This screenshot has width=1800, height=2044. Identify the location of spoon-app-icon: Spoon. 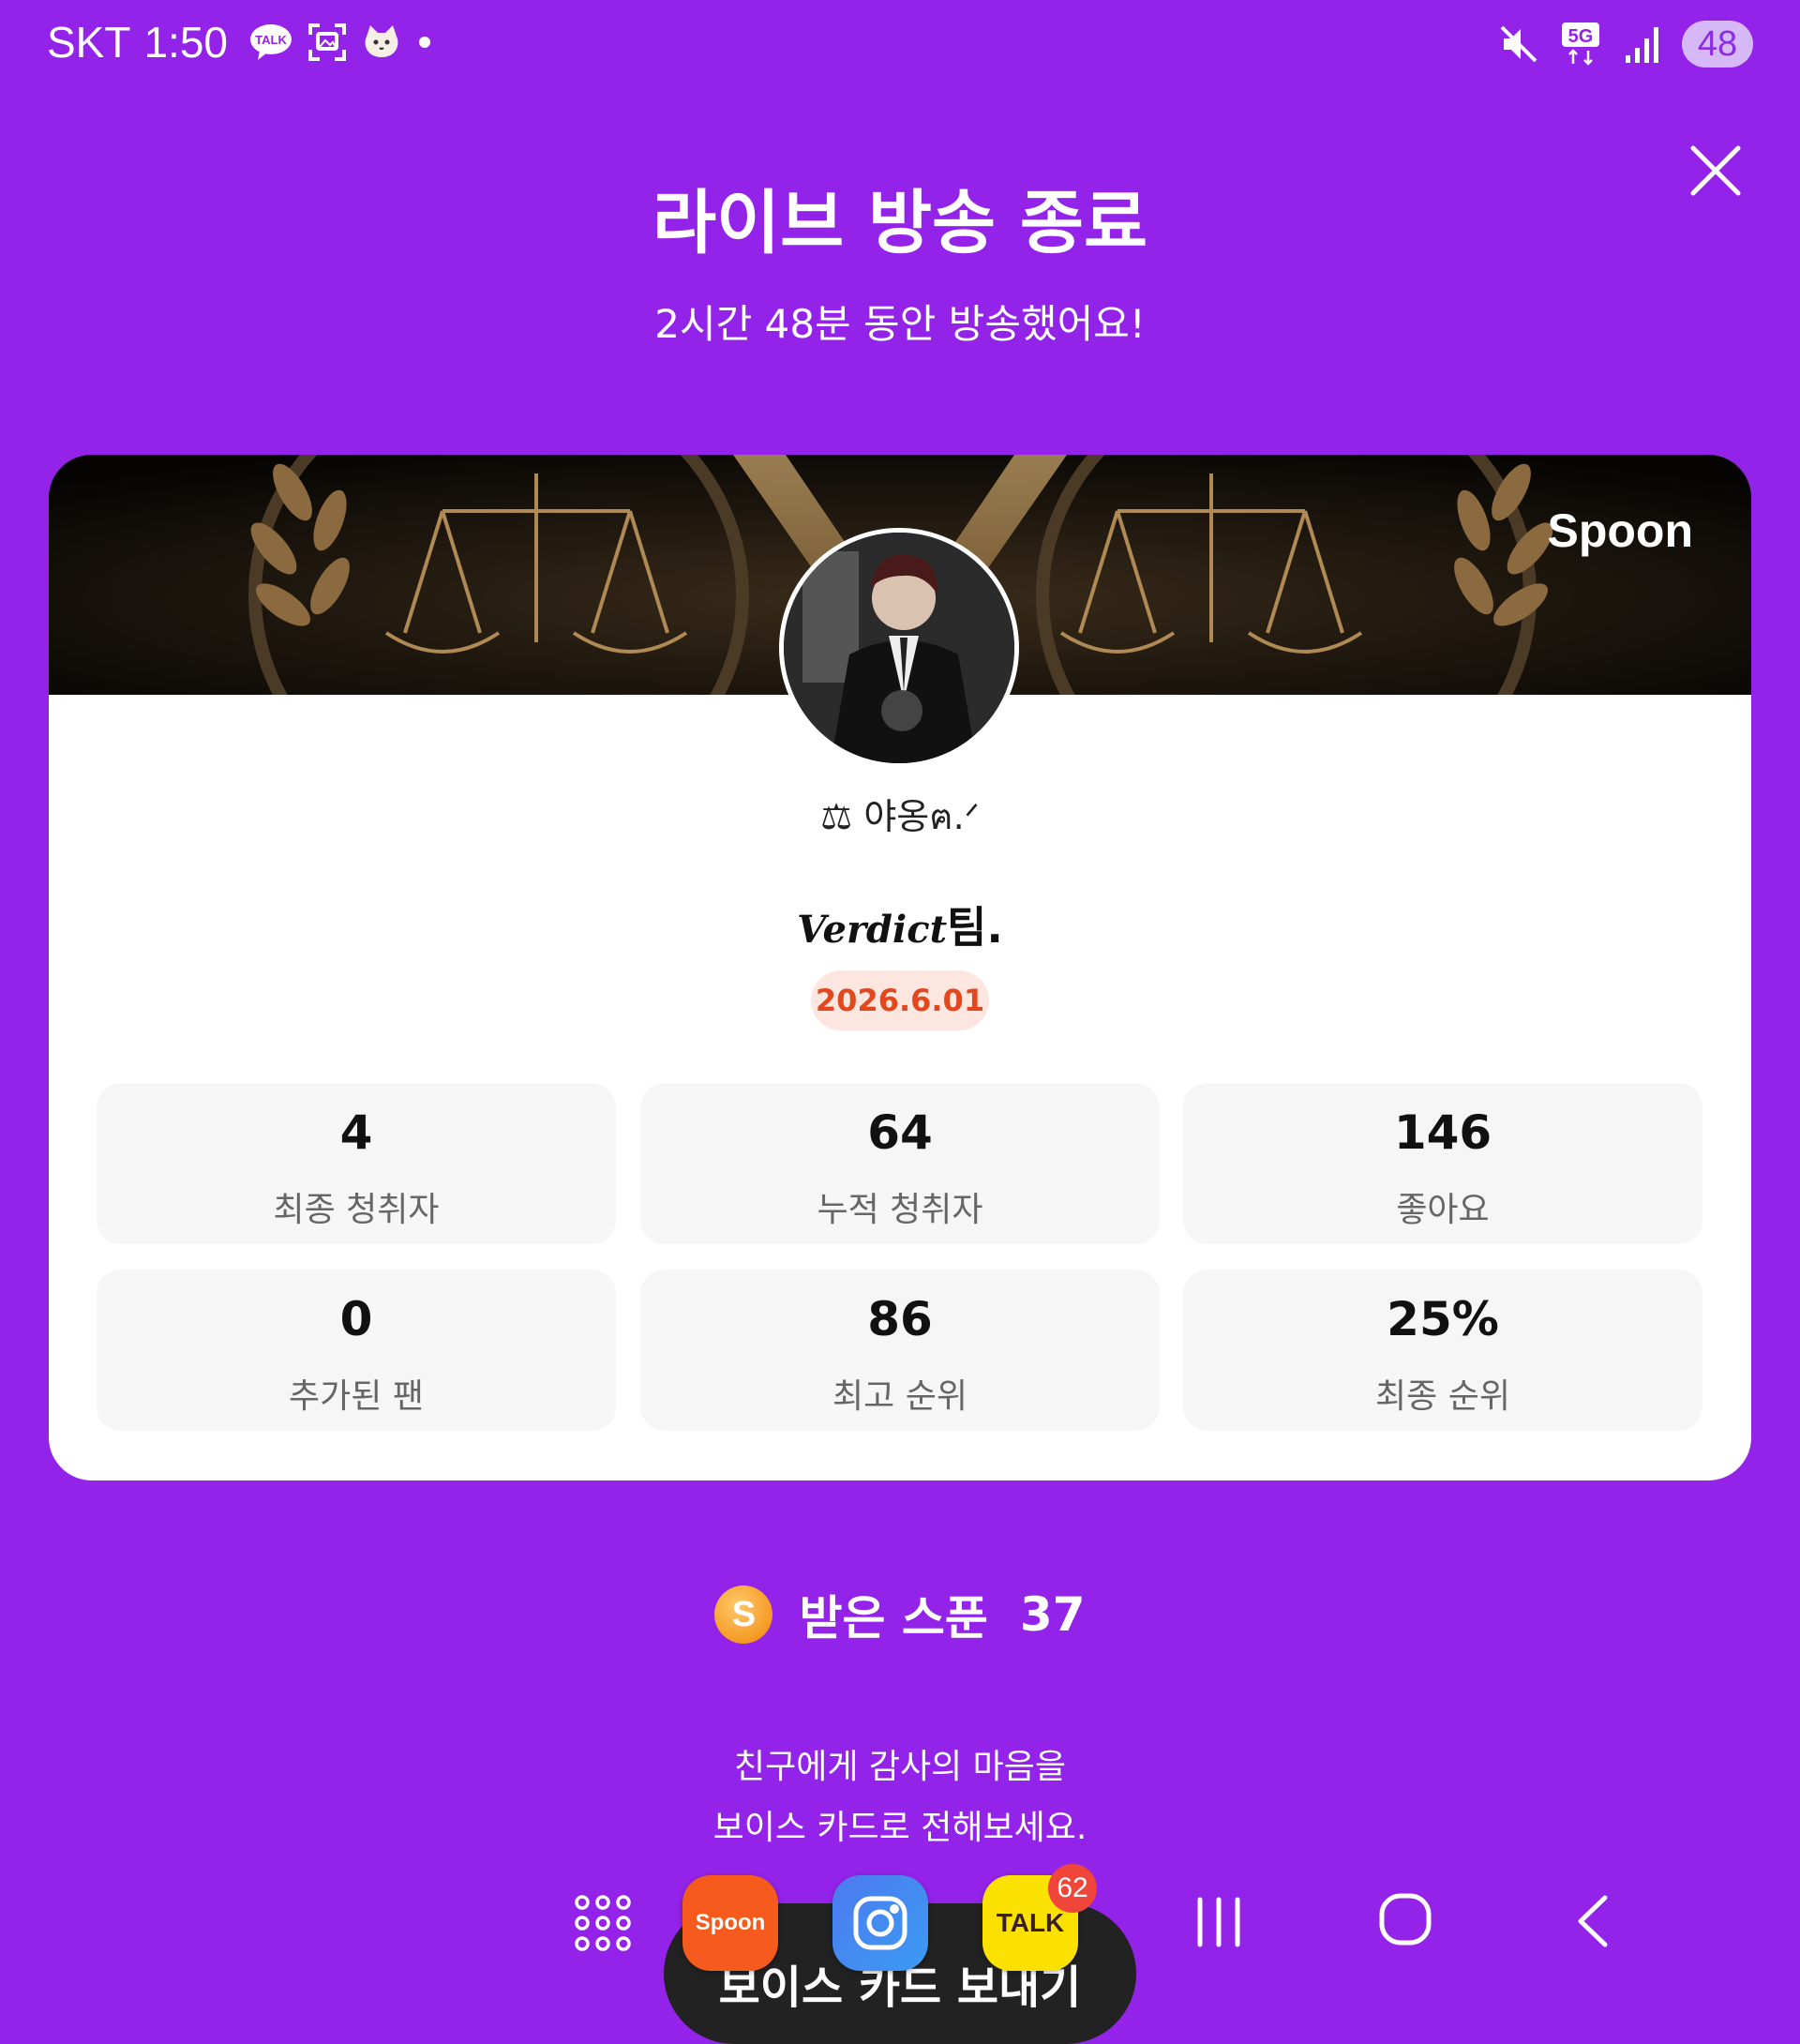
(730, 1923).